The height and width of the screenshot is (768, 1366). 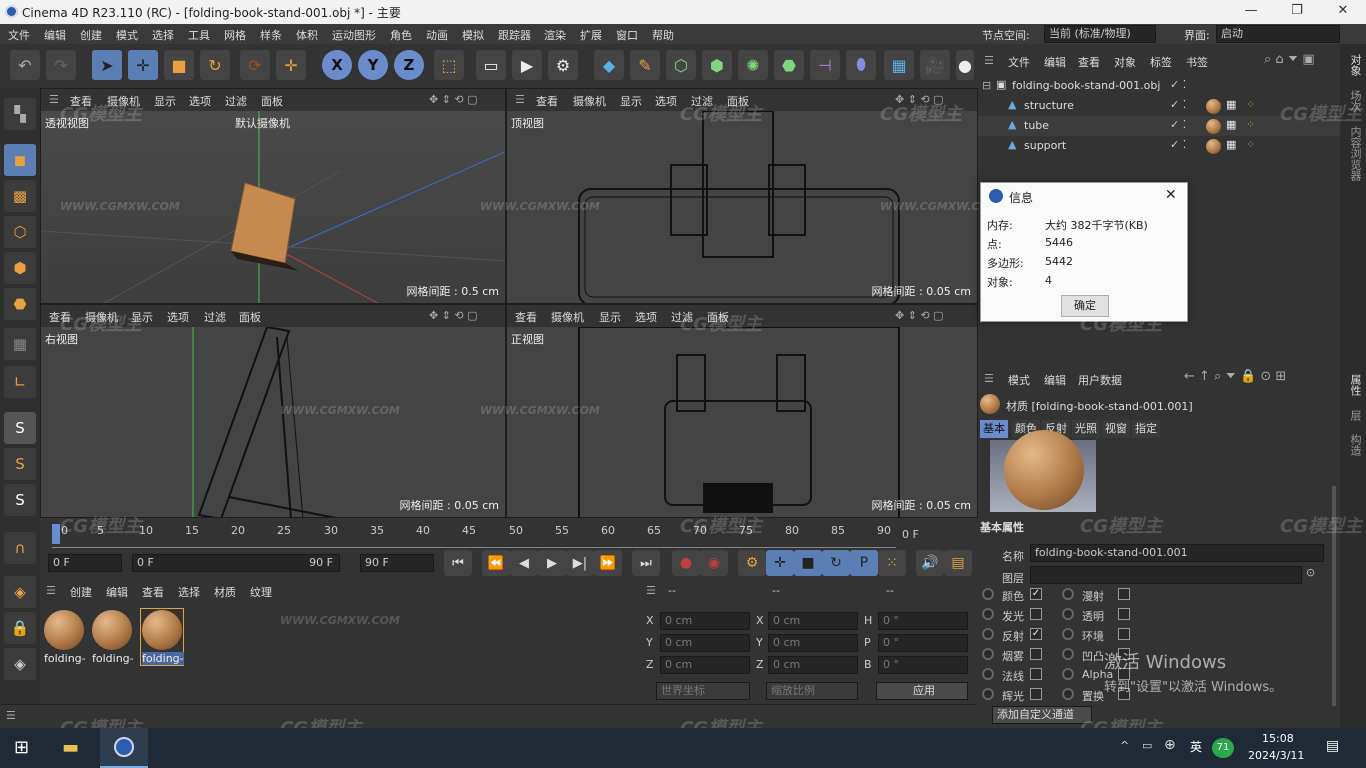 What do you see at coordinates (1036, 614) in the screenshot?
I see `luminance-checkbox` at bounding box center [1036, 614].